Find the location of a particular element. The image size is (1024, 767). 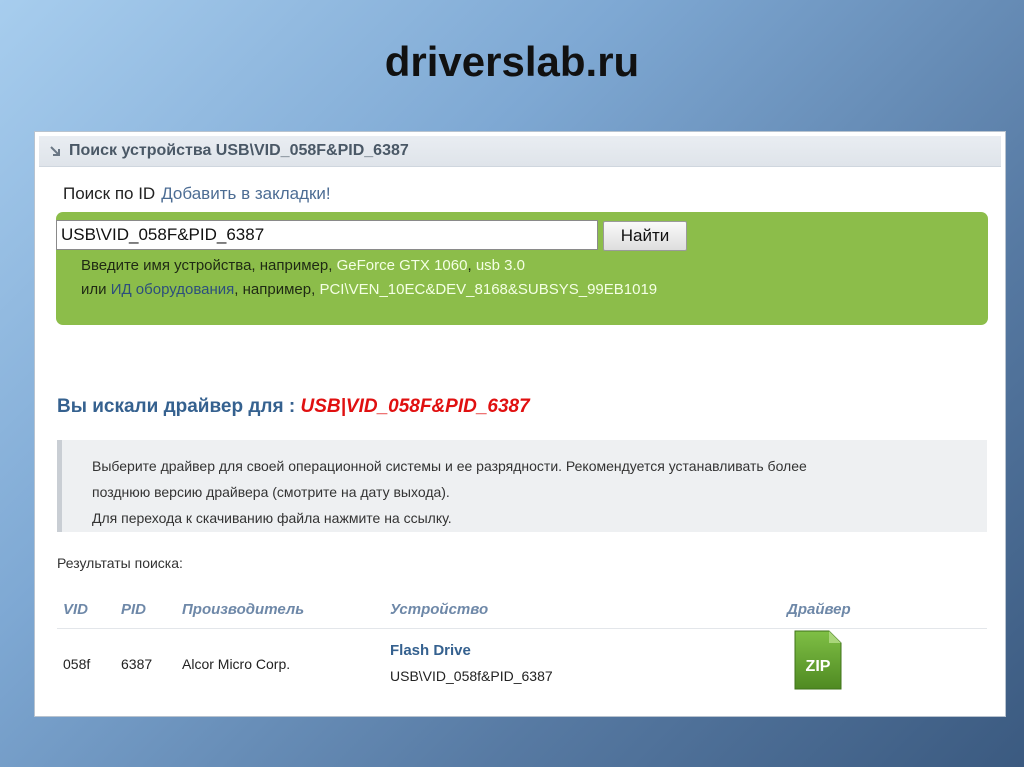

search-button: Найти is located at coordinates (645, 236).